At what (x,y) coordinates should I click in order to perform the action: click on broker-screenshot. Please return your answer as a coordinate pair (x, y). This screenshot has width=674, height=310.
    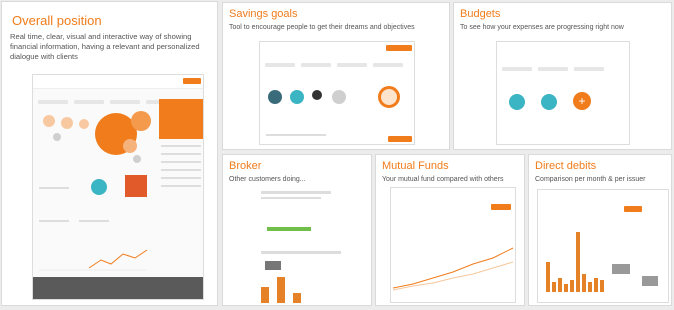
    Looking at the image, I should click on (298, 245).